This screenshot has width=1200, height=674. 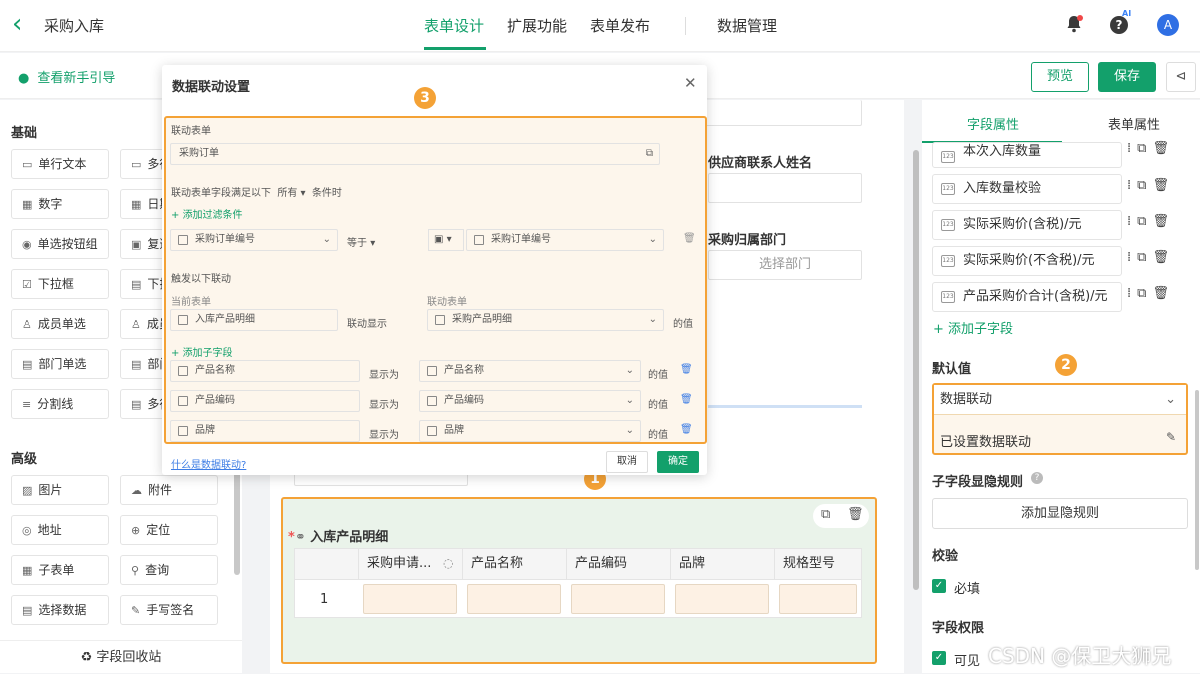 What do you see at coordinates (747, 25) in the screenshot?
I see `tab-data-management: 数据管理` at bounding box center [747, 25].